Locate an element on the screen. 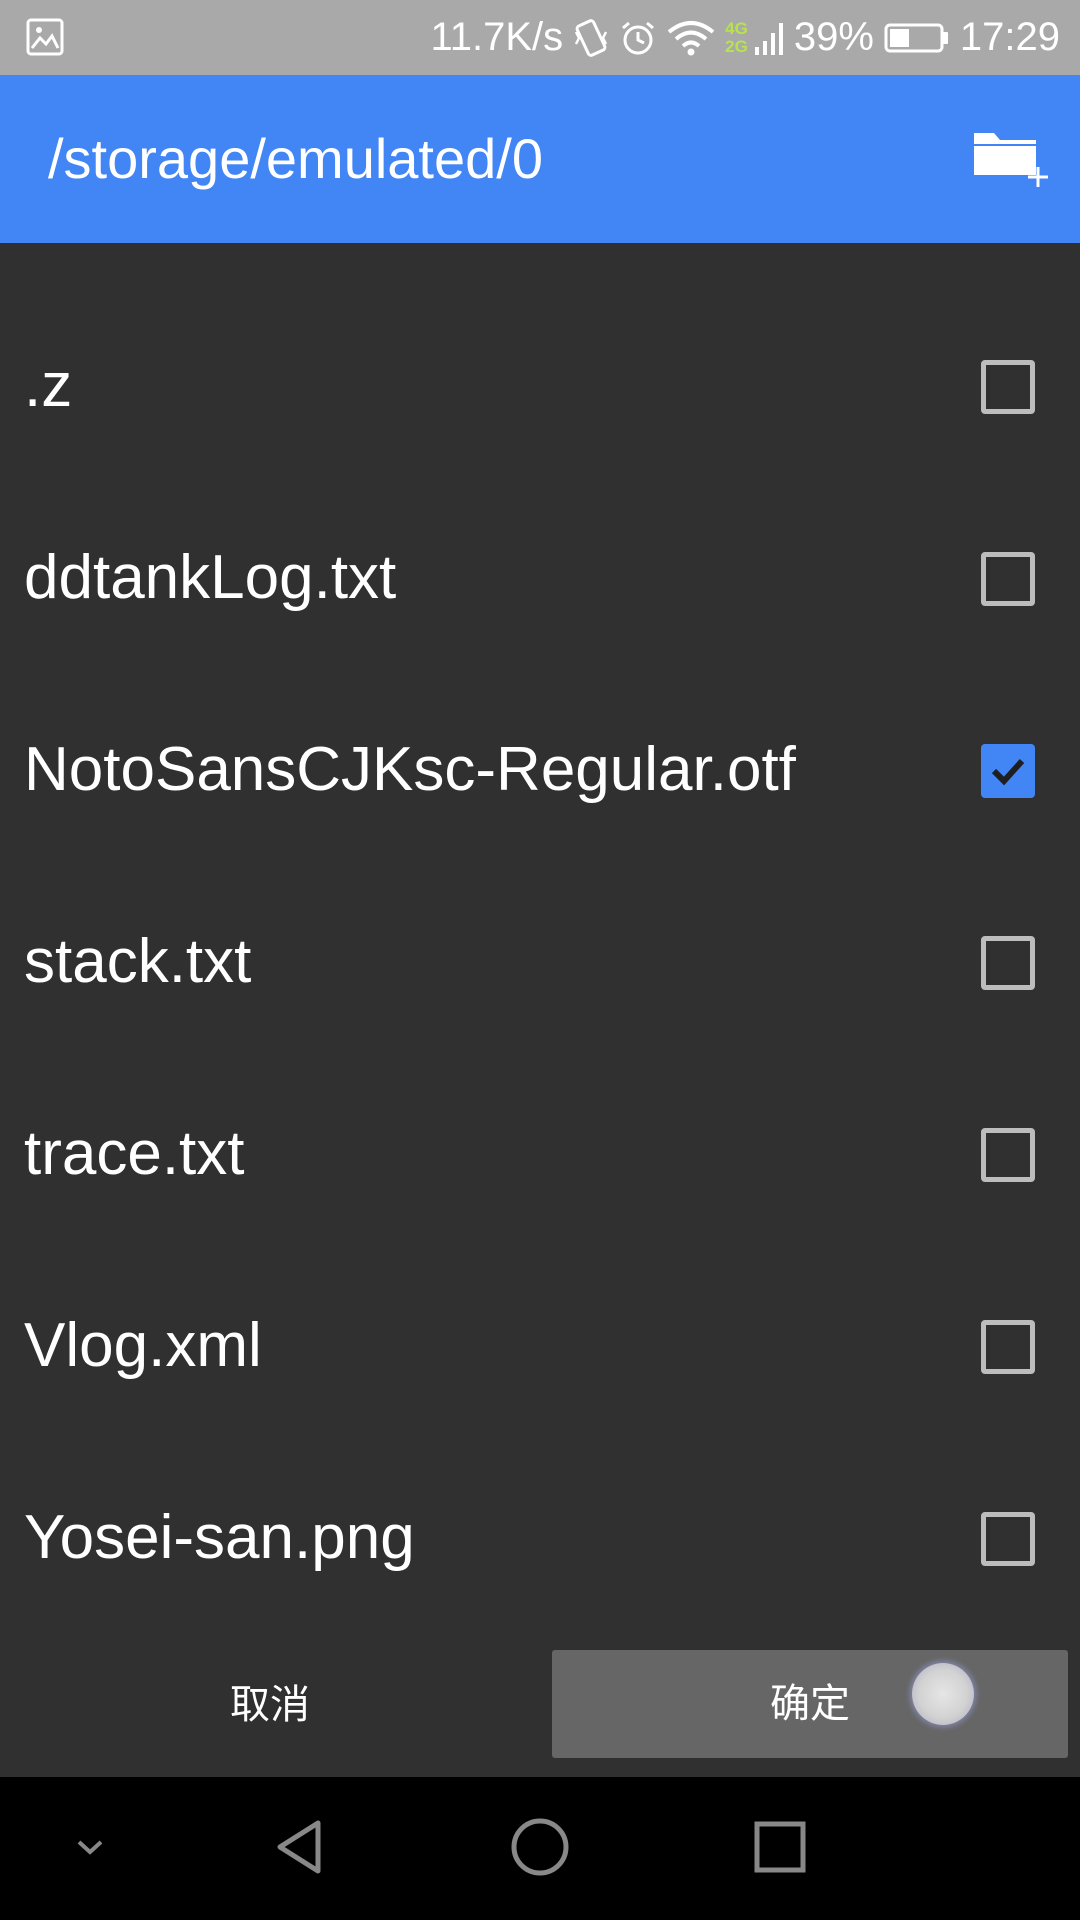 The height and width of the screenshot is (1920, 1080). wifi-icon is located at coordinates (691, 38).